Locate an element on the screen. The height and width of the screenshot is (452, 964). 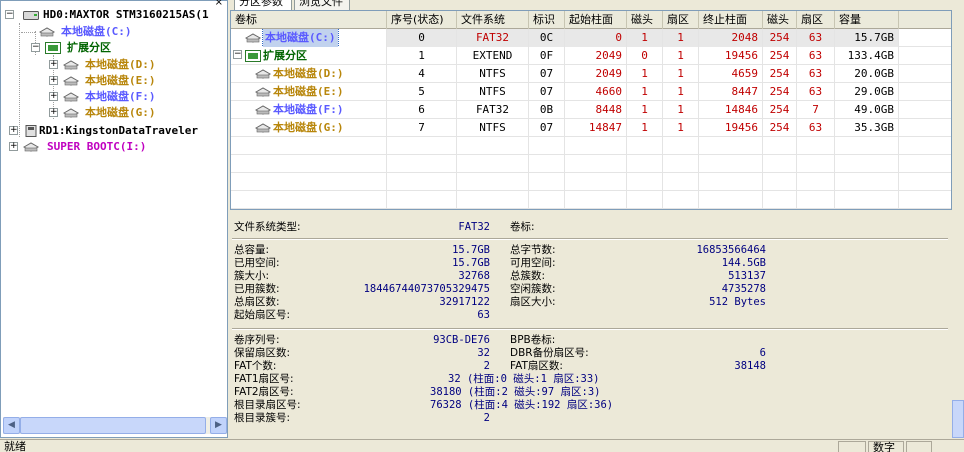
cell-id: 07 is located at coordinates (547, 92).